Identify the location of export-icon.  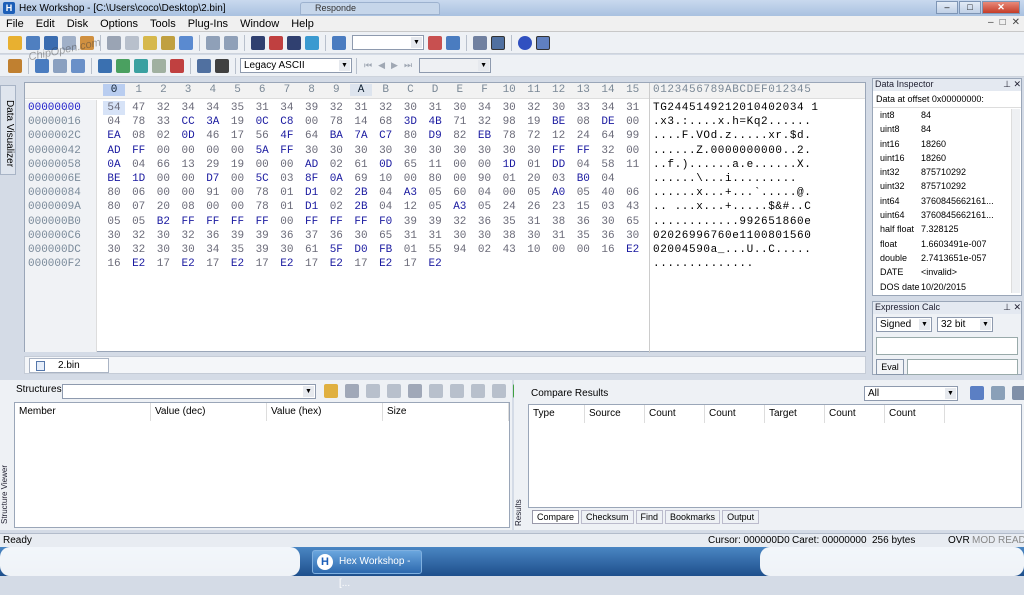
(186, 42).